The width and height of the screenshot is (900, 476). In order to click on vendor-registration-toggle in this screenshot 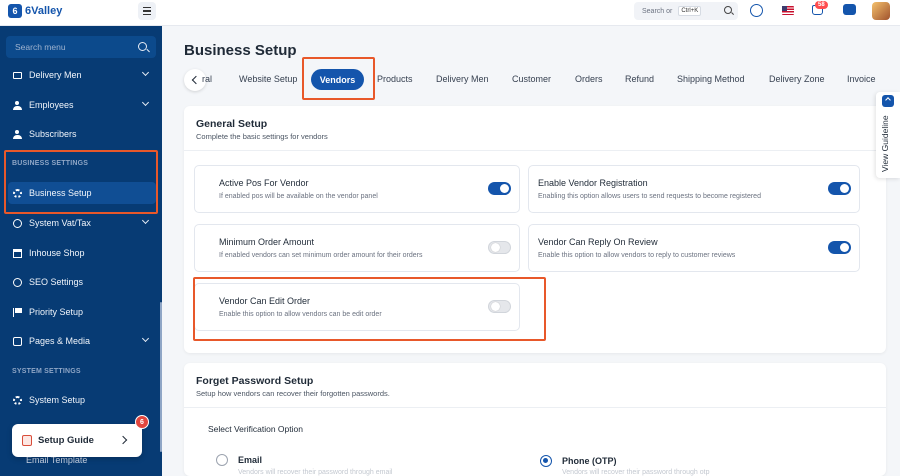, I will do `click(839, 188)`.